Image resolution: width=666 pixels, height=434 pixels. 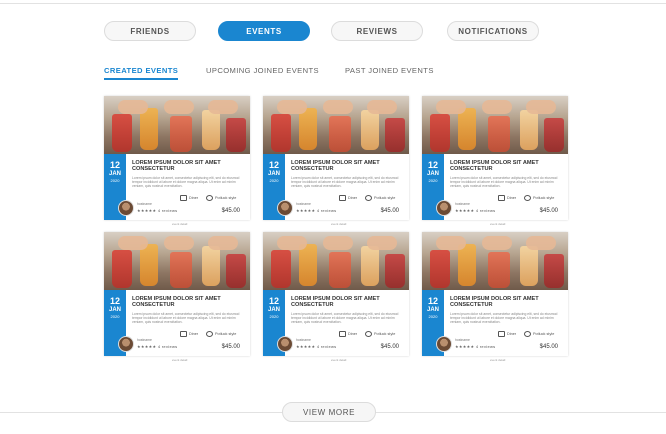 I want to click on view-more-button: VIEW MORE, so click(x=329, y=412).